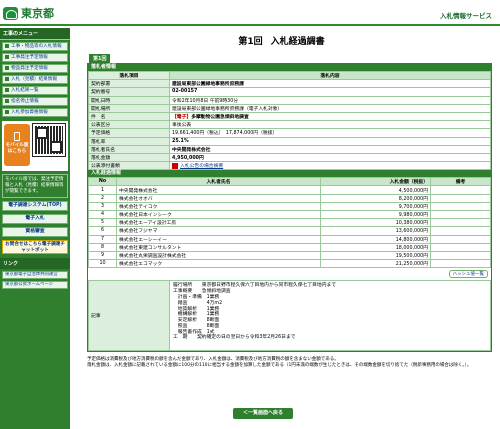 The image size is (500, 429). What do you see at coordinates (29, 68) in the screenshot?
I see `sidebar-item-label: 物品発注予定情報` at bounding box center [29, 68].